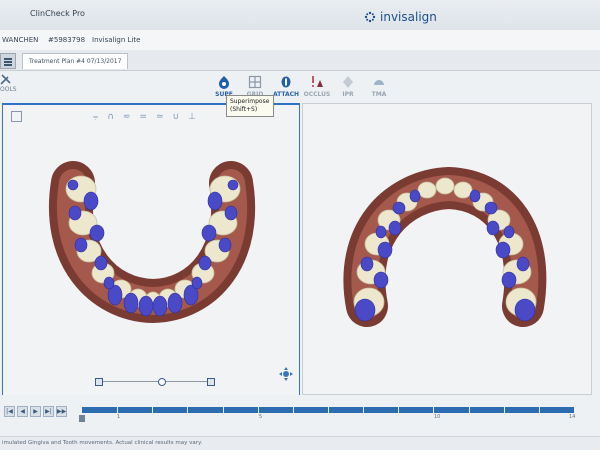 The height and width of the screenshot is (450, 600). I want to click on stage-controls: |◀ ◀ ▶ ▶| ▶▶ 14 1 5 10 14, so click(300, 415).